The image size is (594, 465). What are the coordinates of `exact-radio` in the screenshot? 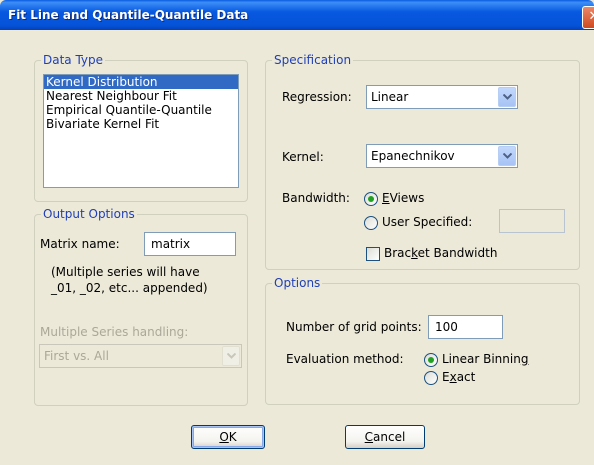 It's located at (431, 378).